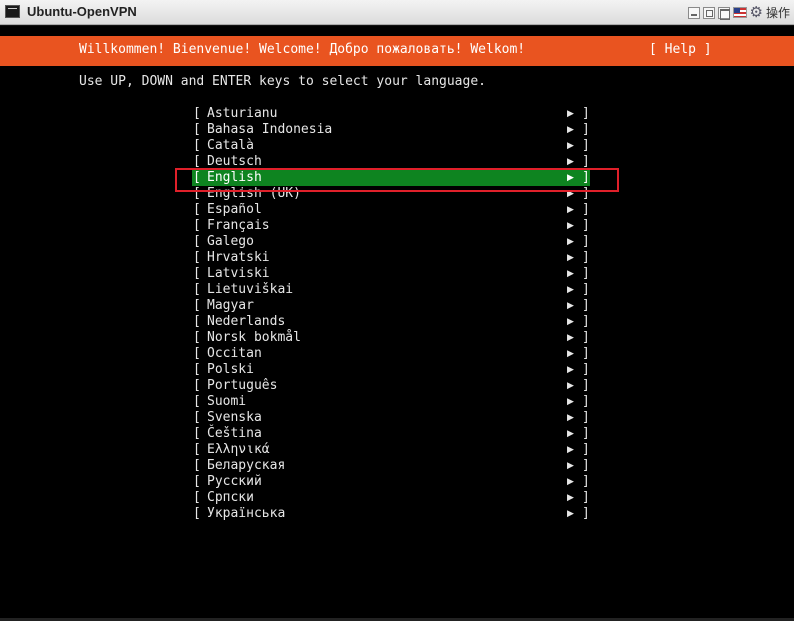 The width and height of the screenshot is (794, 621). Describe the element at coordinates (391, 178) in the screenshot. I see `language-option: [English ▶]` at that location.